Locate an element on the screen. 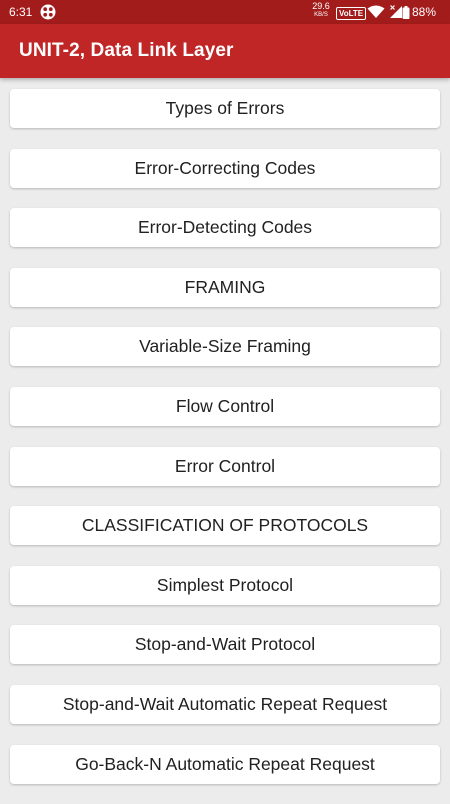  topic-button-simplest-protocol: Simplest Protocol is located at coordinates (225, 585).